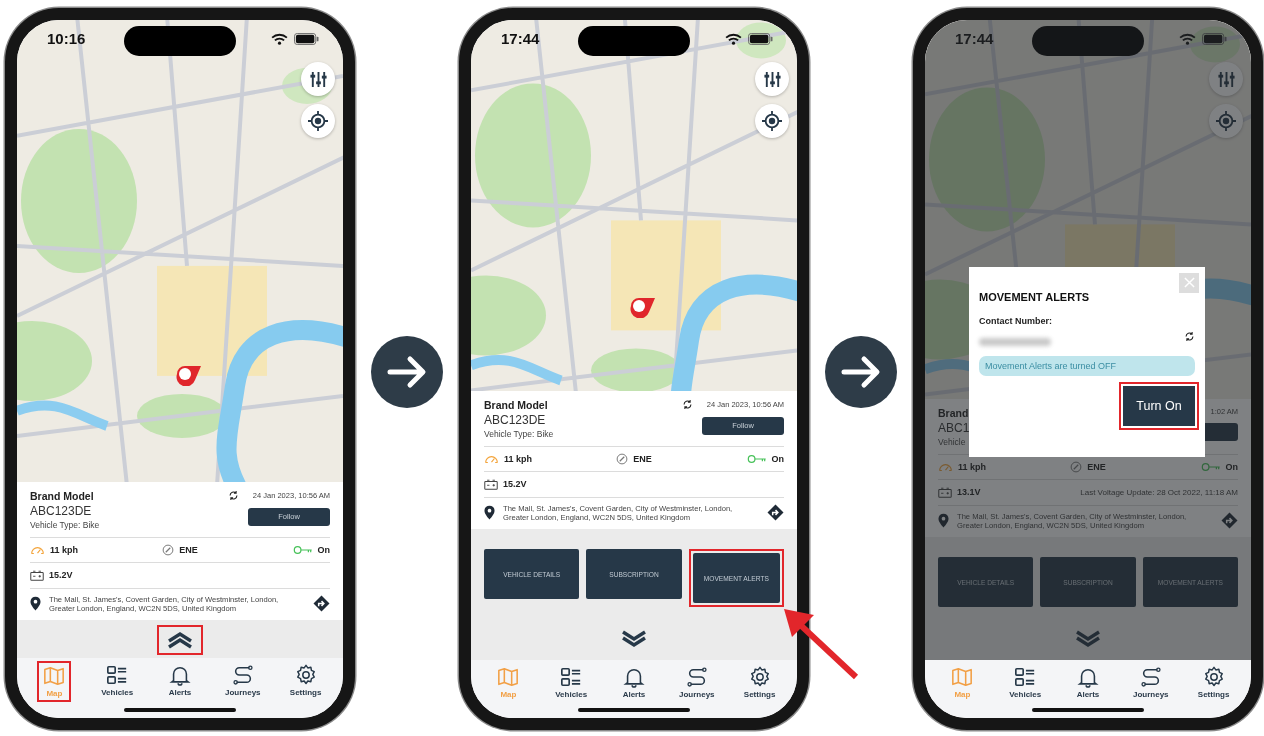  I want to click on vehicle-type: Vehicle, so click(952, 441).